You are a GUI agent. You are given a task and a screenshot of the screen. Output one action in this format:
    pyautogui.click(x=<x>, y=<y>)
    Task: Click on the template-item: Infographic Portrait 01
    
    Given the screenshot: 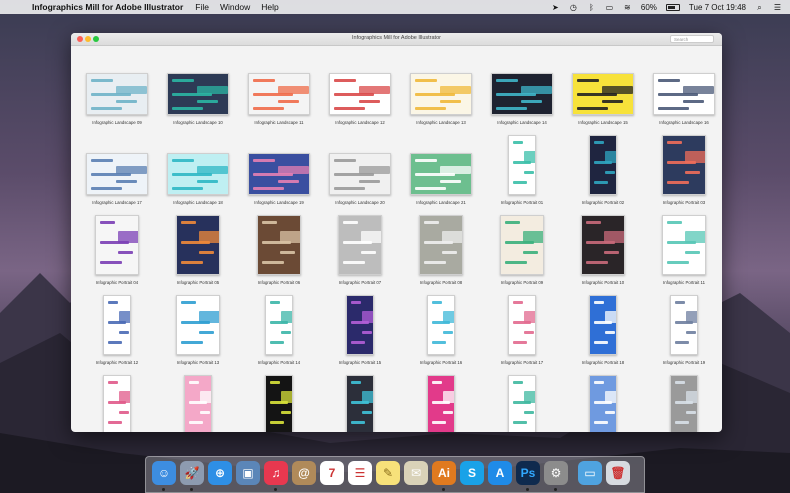 What is the action you would take?
    pyautogui.click(x=522, y=172)
    